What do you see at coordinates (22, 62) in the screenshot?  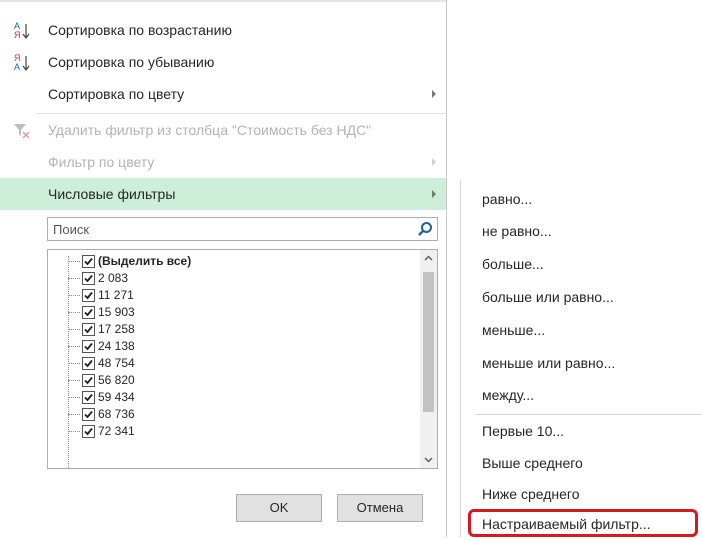 I see `sort-descending-icon: Я А` at bounding box center [22, 62].